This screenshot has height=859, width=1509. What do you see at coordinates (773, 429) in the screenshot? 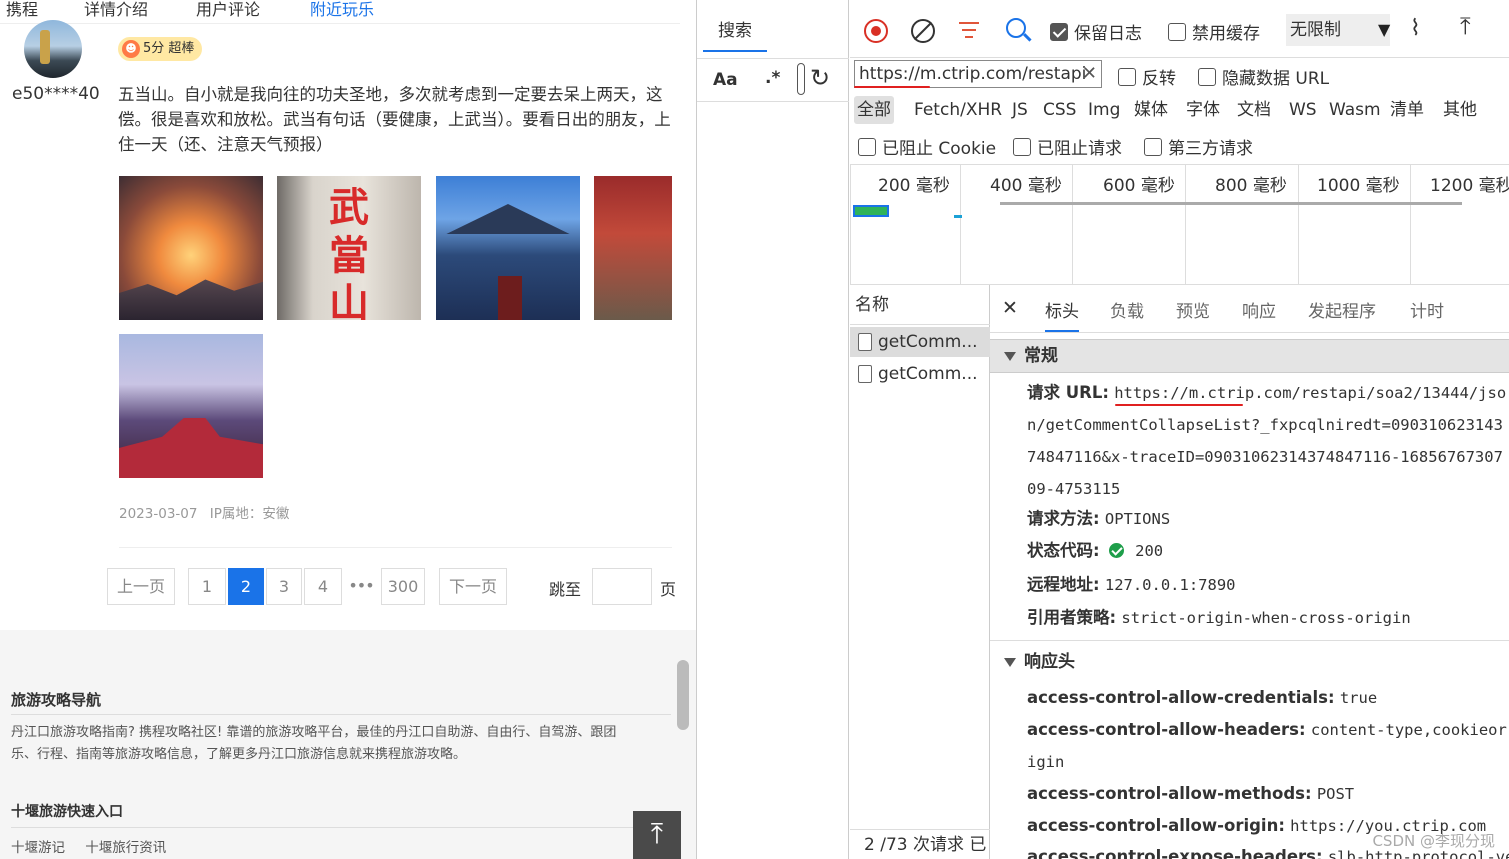
I see `search-pane: 搜索 Aa .* ↻` at bounding box center [773, 429].